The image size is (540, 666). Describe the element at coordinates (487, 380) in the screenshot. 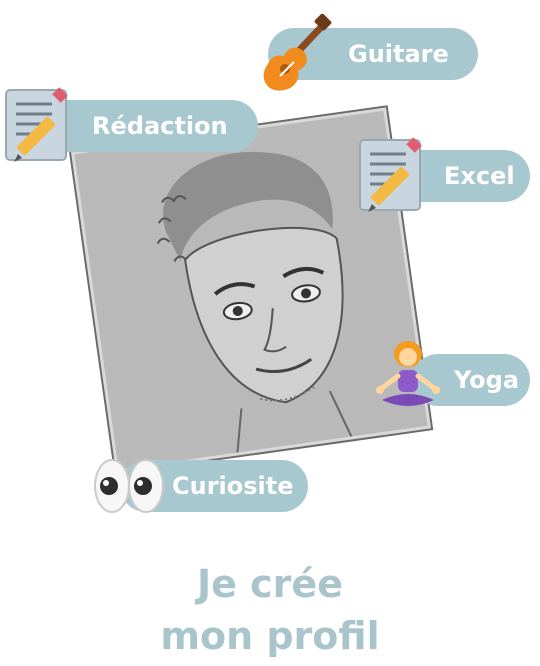

I see `tag-yoga-label: Yoga` at that location.